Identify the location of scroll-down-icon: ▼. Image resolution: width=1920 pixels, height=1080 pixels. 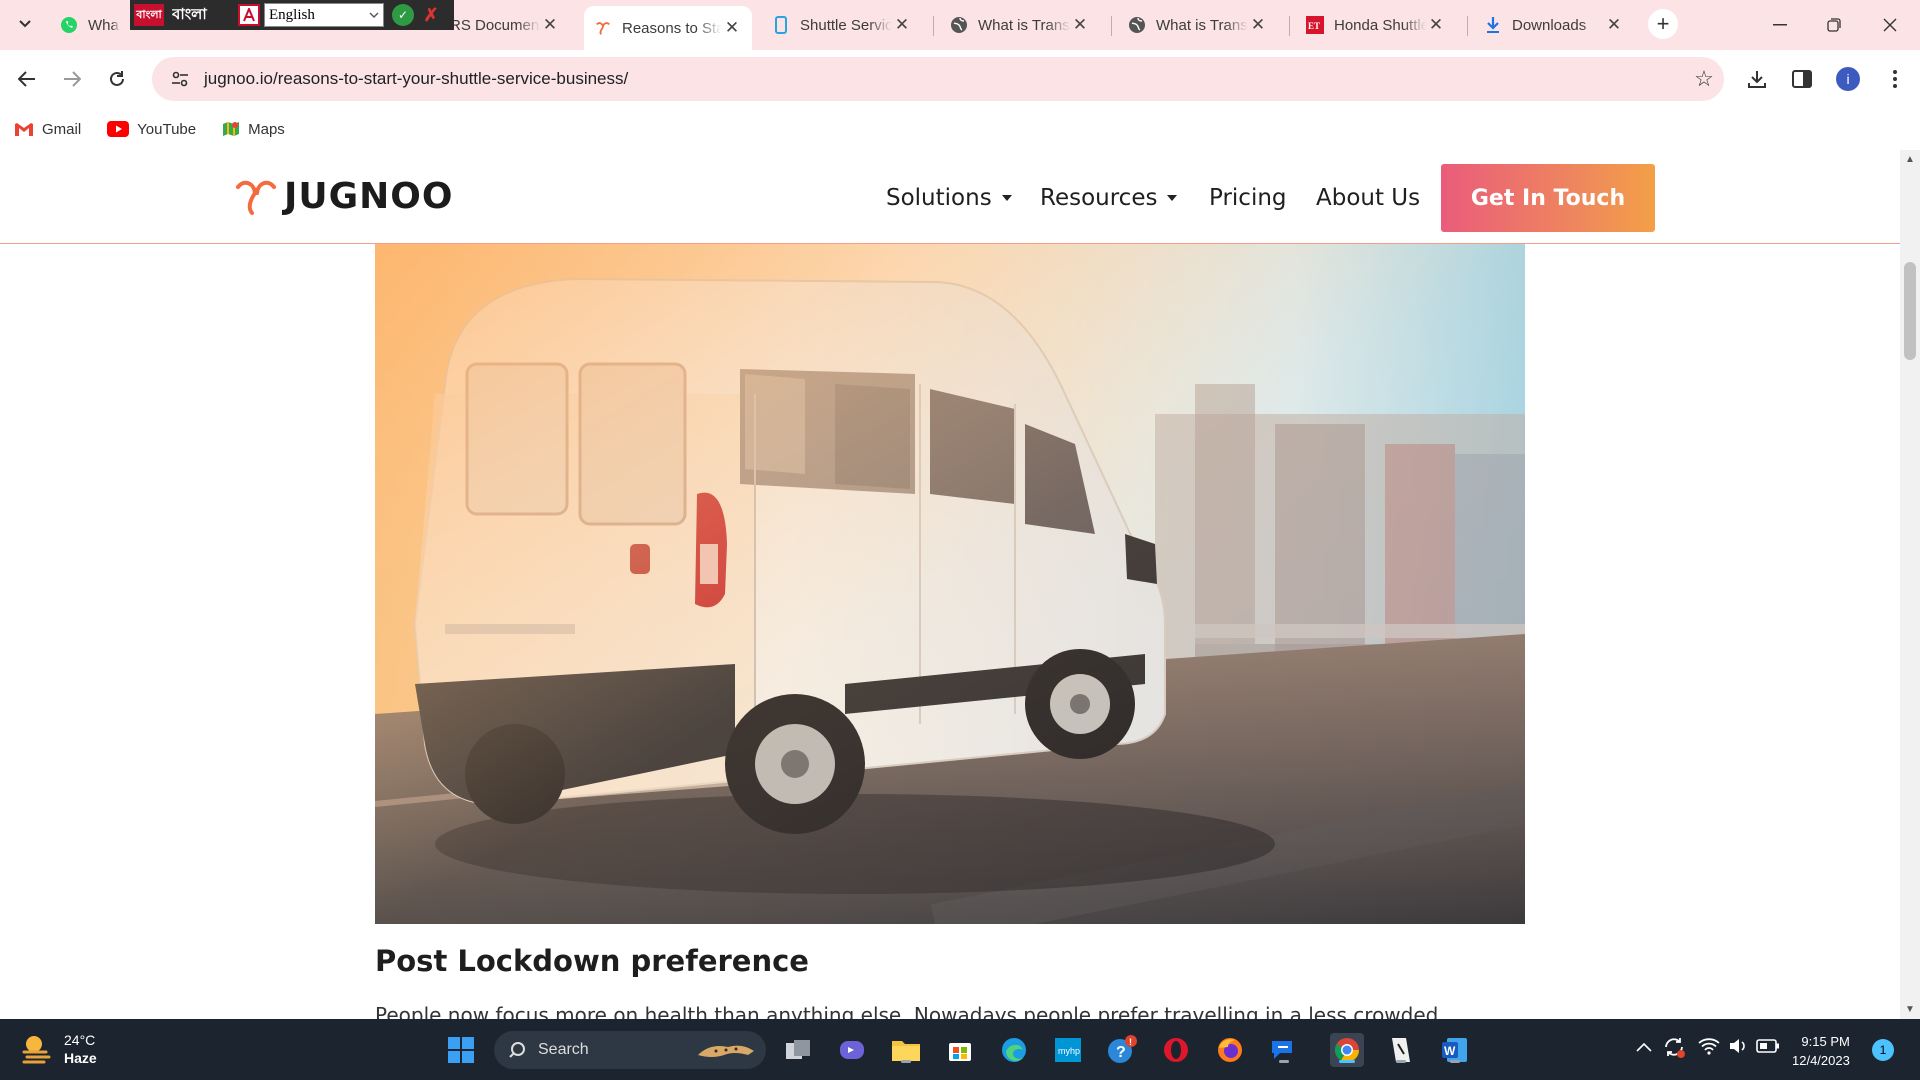
(1910, 1009).